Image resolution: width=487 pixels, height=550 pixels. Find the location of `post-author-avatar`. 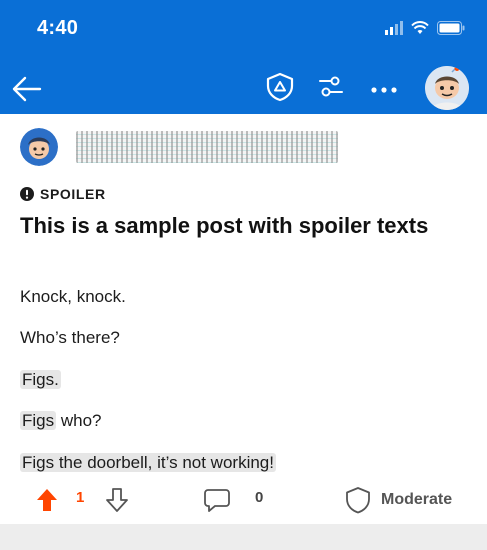

post-author-avatar is located at coordinates (39, 147).